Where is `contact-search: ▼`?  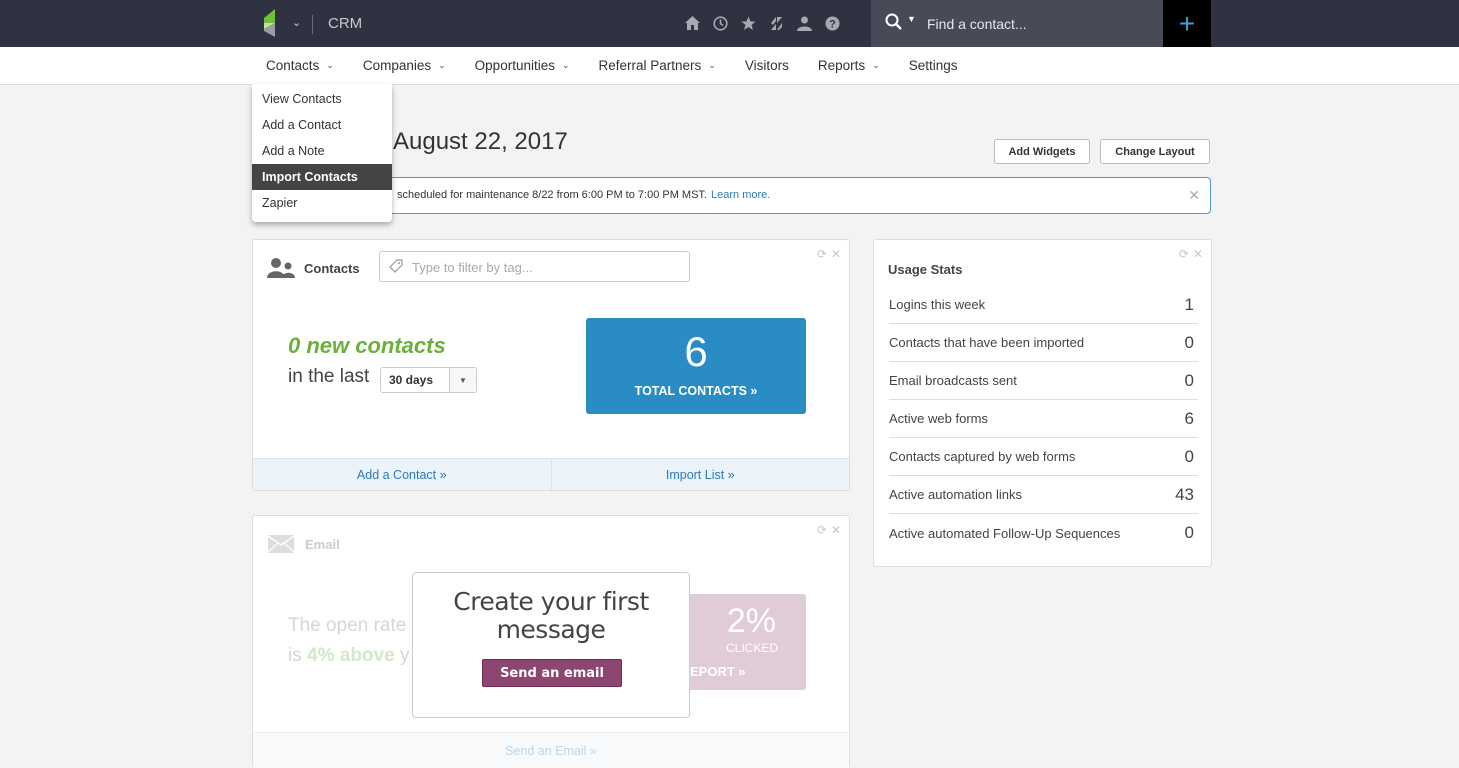
contact-search: ▼ is located at coordinates (1017, 23).